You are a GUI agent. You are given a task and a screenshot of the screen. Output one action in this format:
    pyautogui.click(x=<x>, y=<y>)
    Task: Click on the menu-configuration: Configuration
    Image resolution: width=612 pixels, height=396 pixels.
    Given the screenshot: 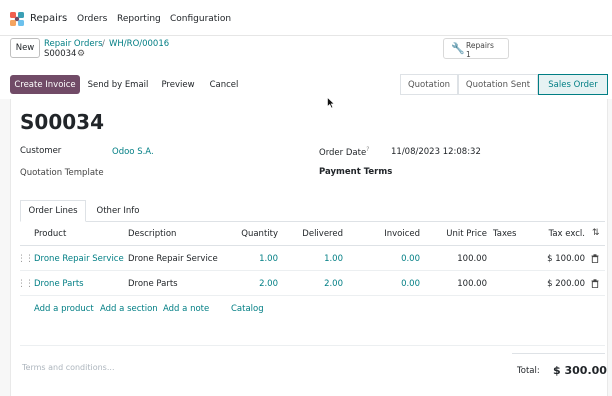 What is the action you would take?
    pyautogui.click(x=200, y=19)
    